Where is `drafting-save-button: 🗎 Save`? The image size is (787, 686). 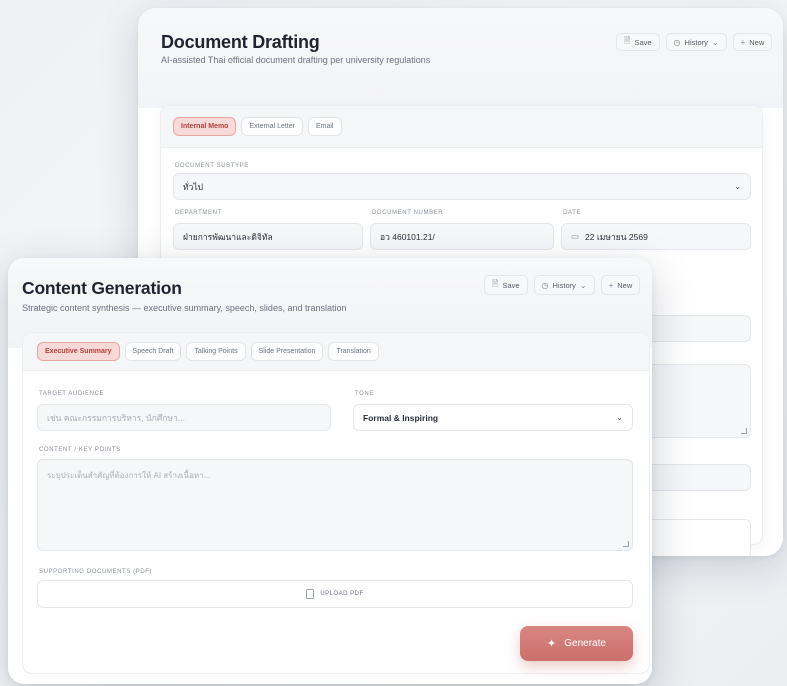 drafting-save-button: 🗎 Save is located at coordinates (638, 42).